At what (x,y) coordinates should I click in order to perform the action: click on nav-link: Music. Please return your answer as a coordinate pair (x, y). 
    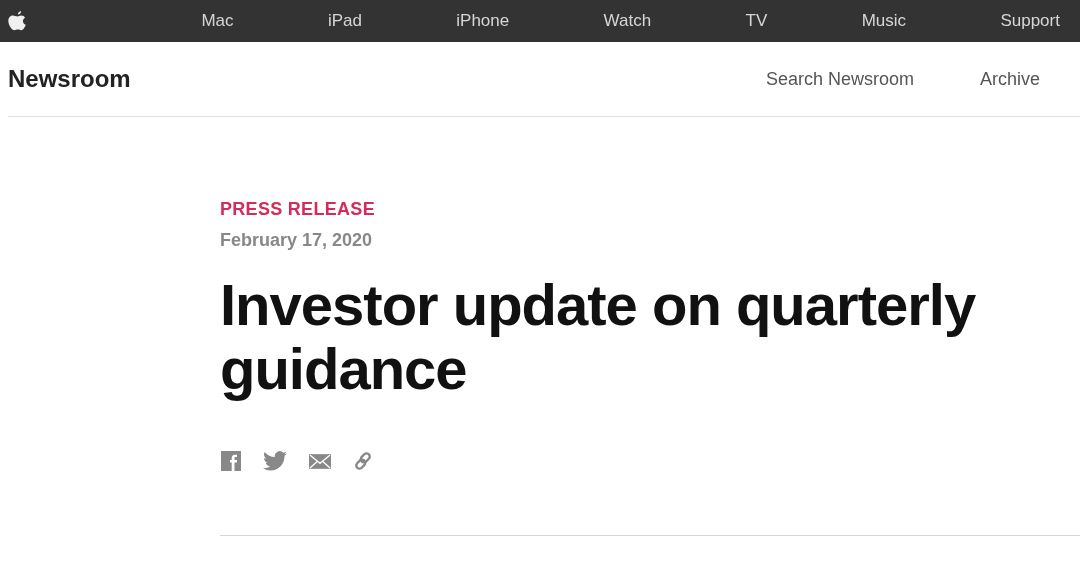
    Looking at the image, I should click on (884, 21).